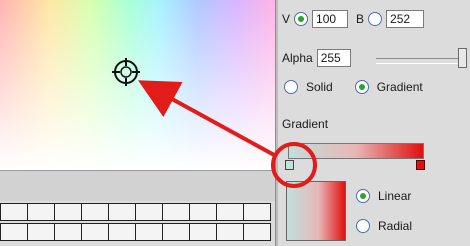 This screenshot has height=246, width=470. What do you see at coordinates (126, 72) in the screenshot?
I see `crosshair-icon` at bounding box center [126, 72].